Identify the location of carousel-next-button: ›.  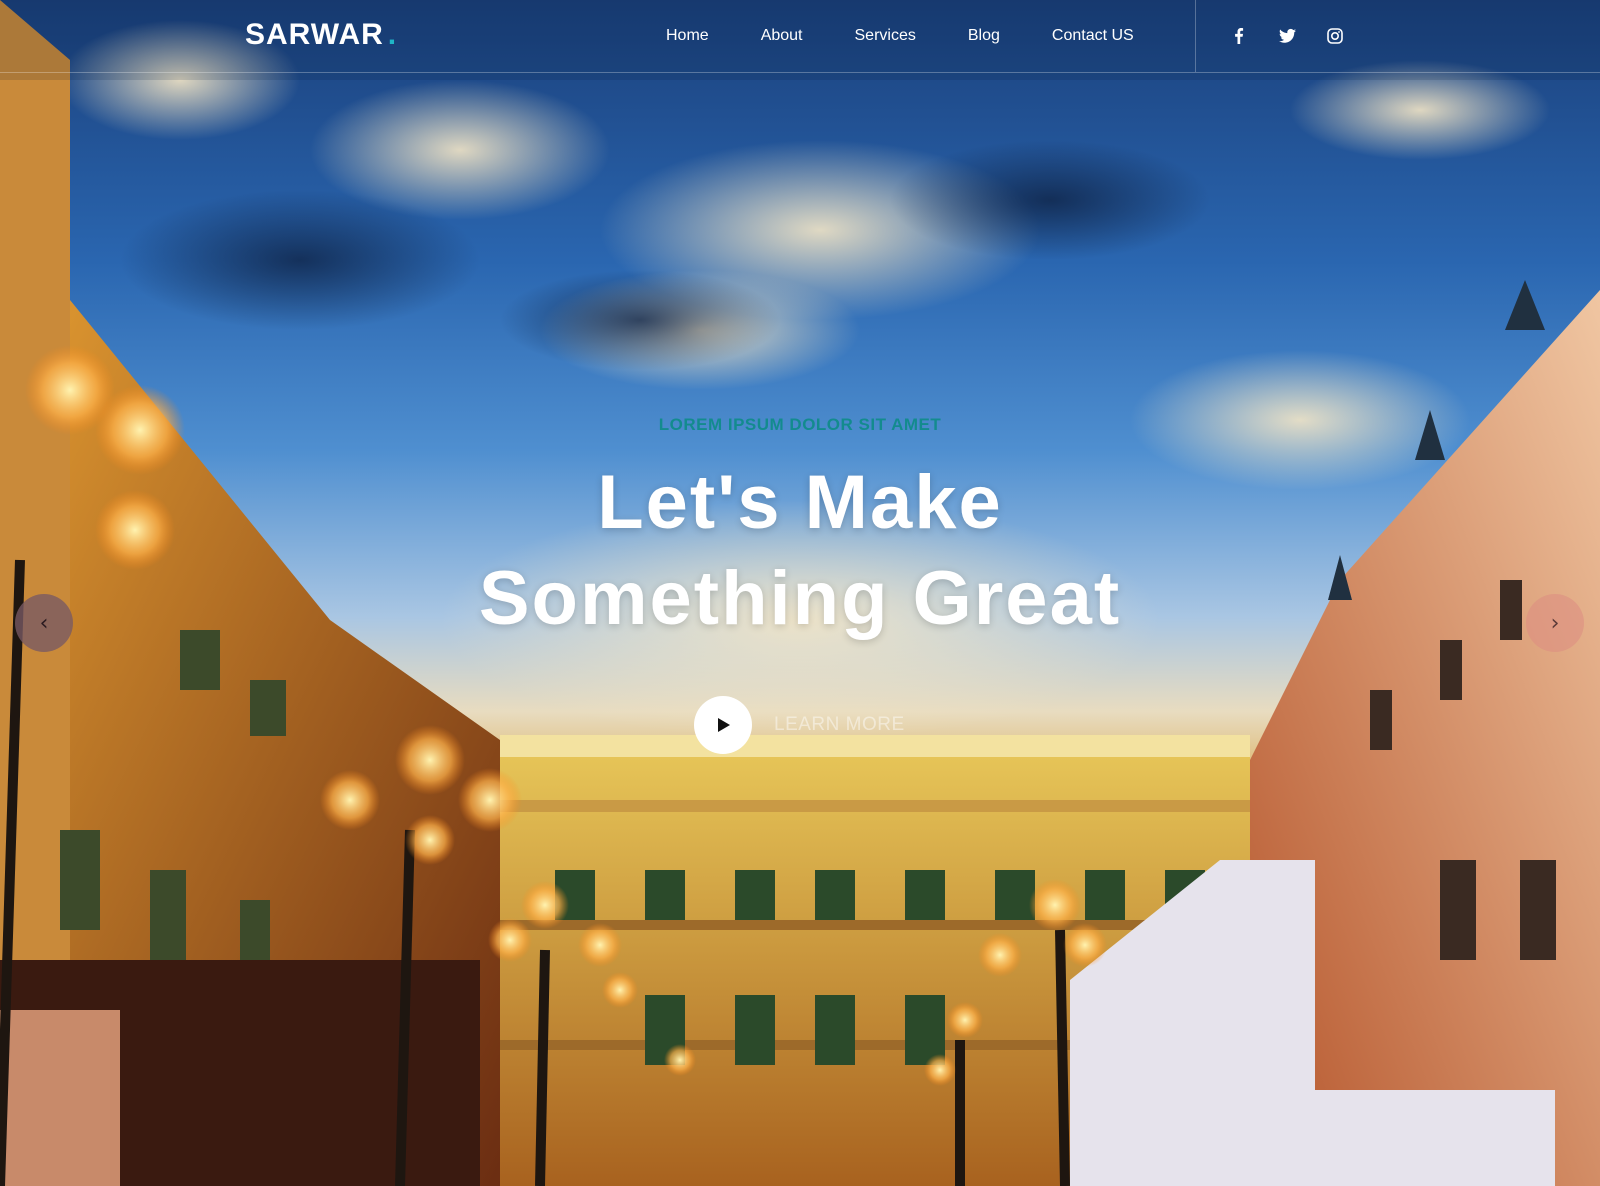
(1555, 623).